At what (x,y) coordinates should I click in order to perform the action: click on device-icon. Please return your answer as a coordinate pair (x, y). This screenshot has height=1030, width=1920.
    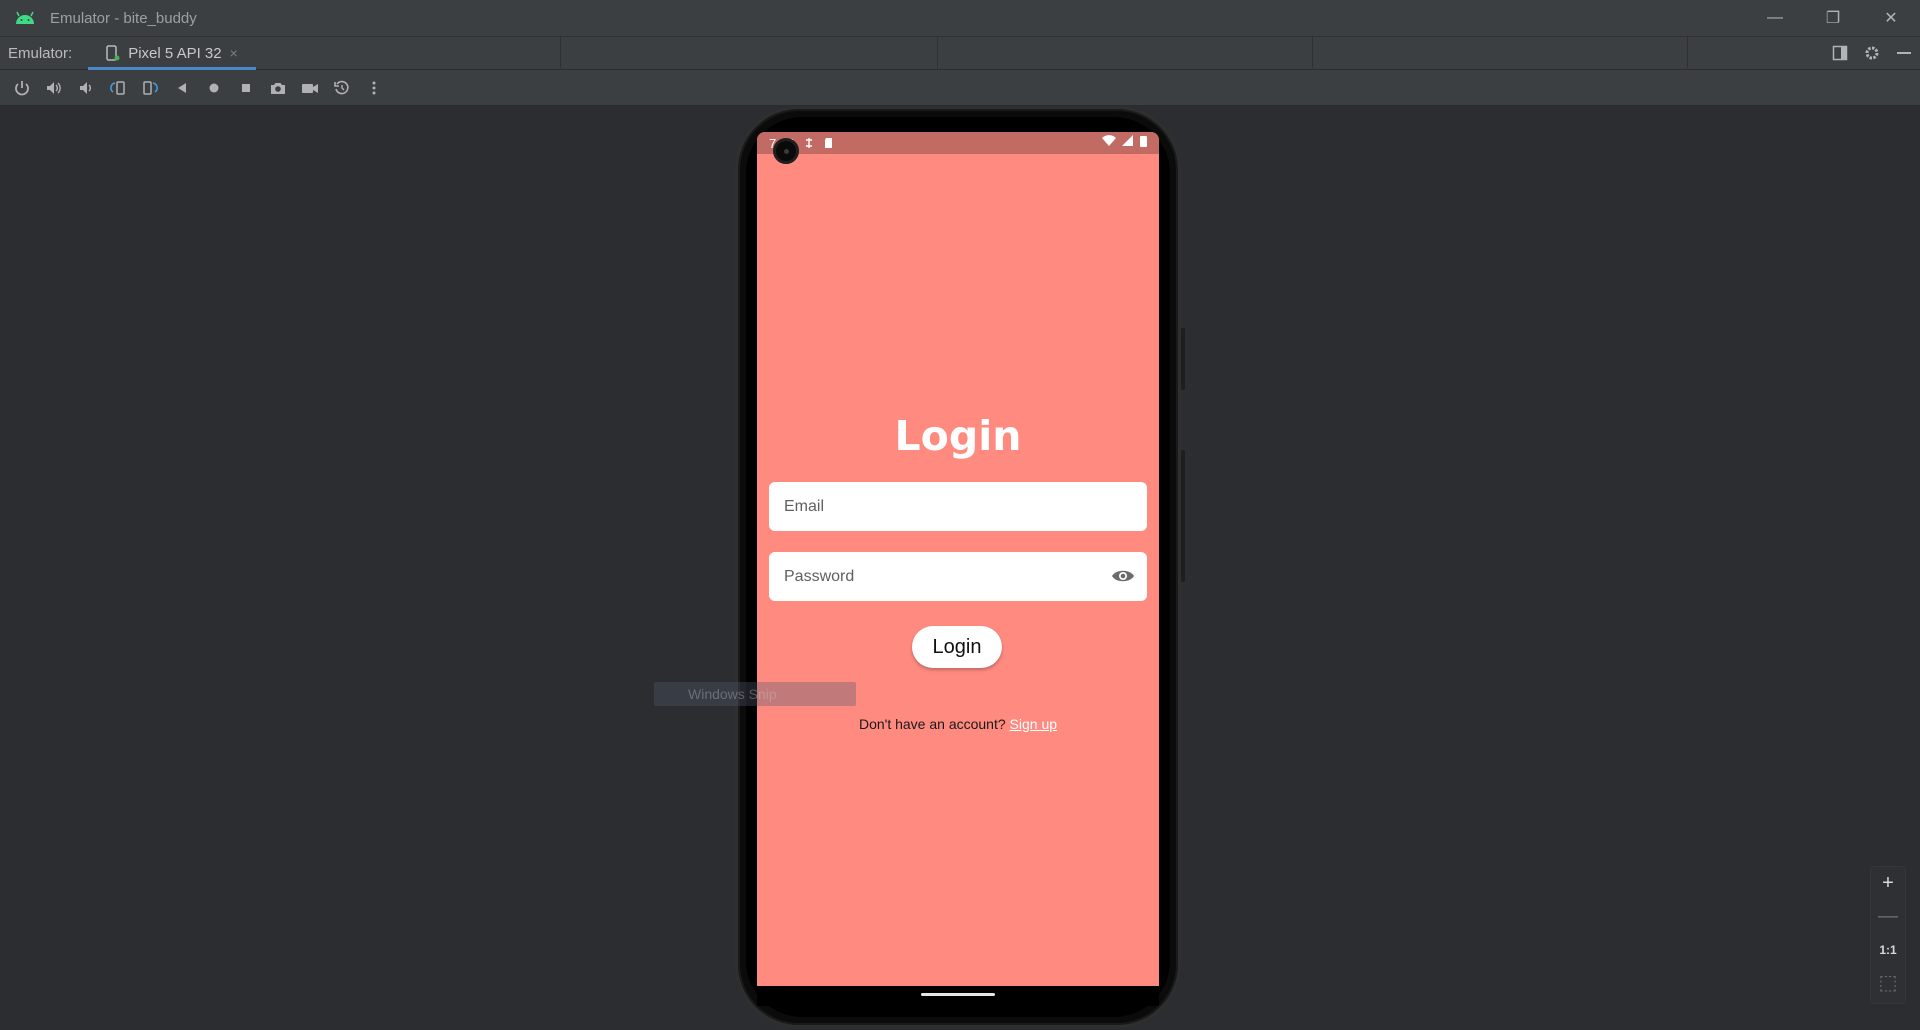
    Looking at the image, I should click on (113, 53).